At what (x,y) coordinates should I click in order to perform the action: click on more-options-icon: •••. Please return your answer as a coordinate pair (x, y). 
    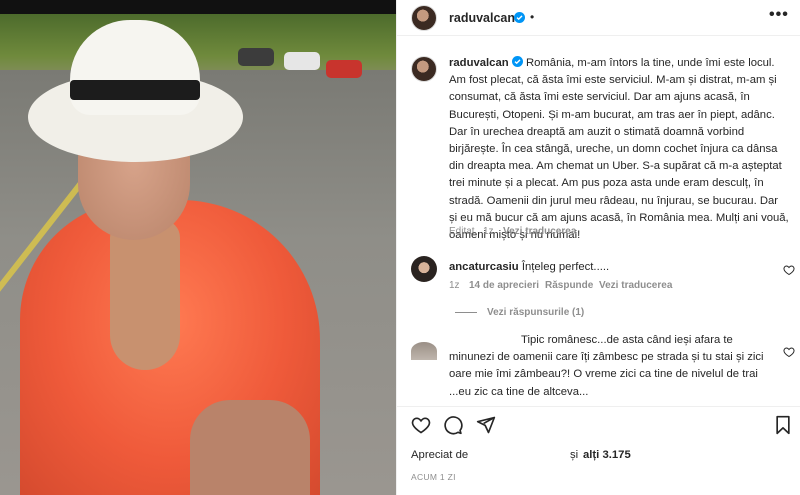
    Looking at the image, I should click on (779, 15).